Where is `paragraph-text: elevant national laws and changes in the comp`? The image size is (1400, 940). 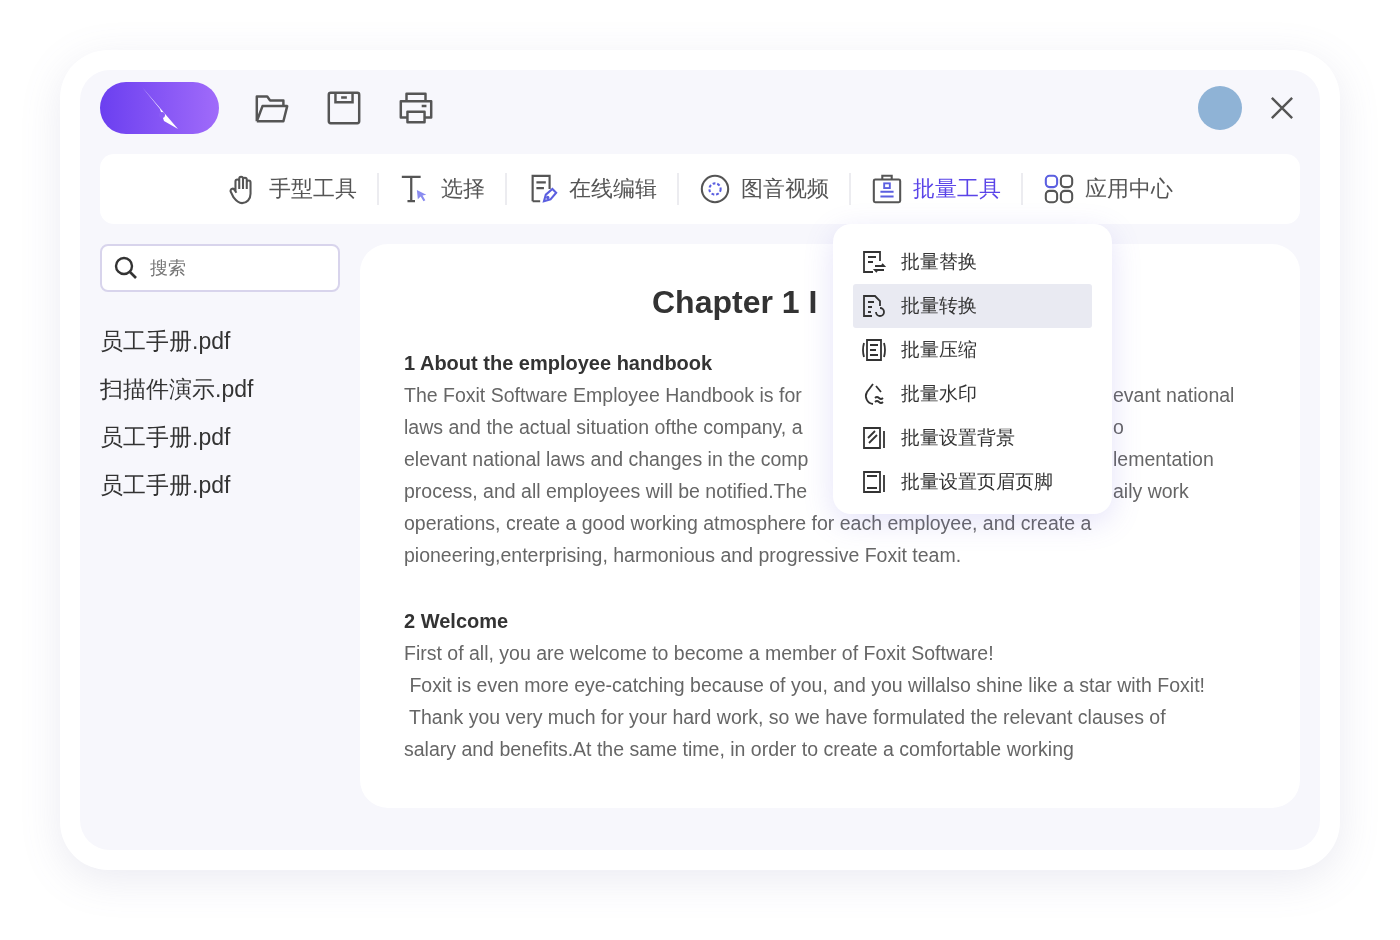 paragraph-text: elevant national laws and changes in the comp is located at coordinates (606, 459).